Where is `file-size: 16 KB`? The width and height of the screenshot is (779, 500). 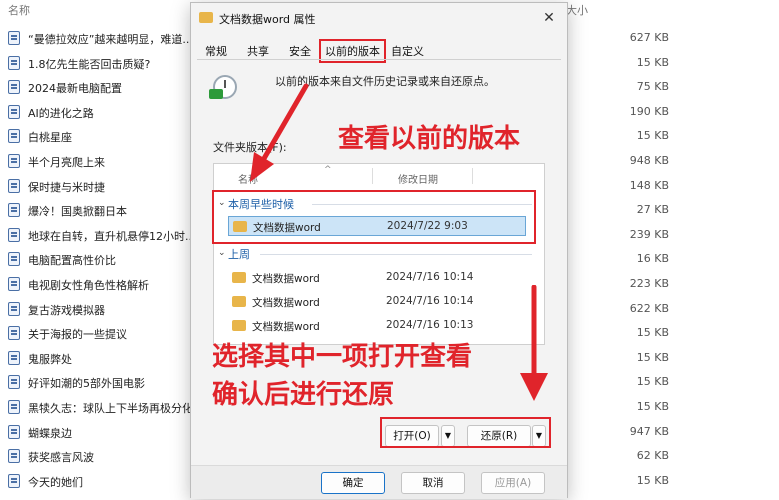 file-size: 16 KB is located at coordinates (652, 259).